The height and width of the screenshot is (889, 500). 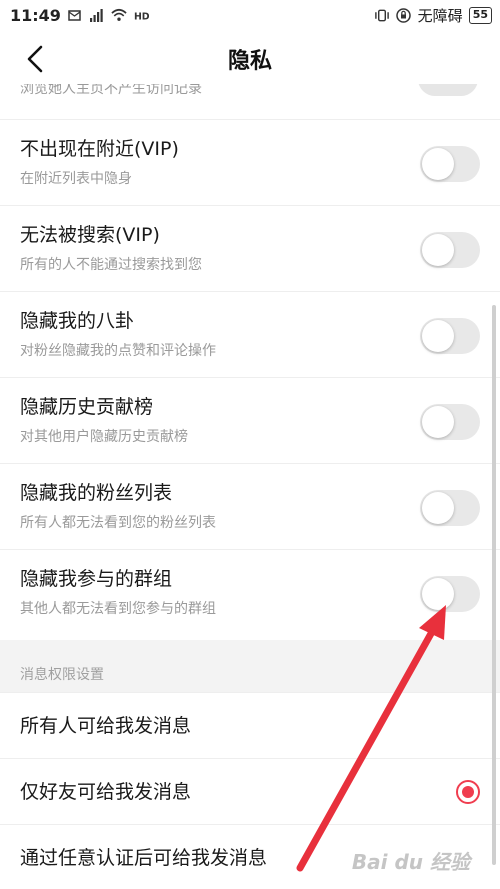 I want to click on back-button, so click(x=35, y=59).